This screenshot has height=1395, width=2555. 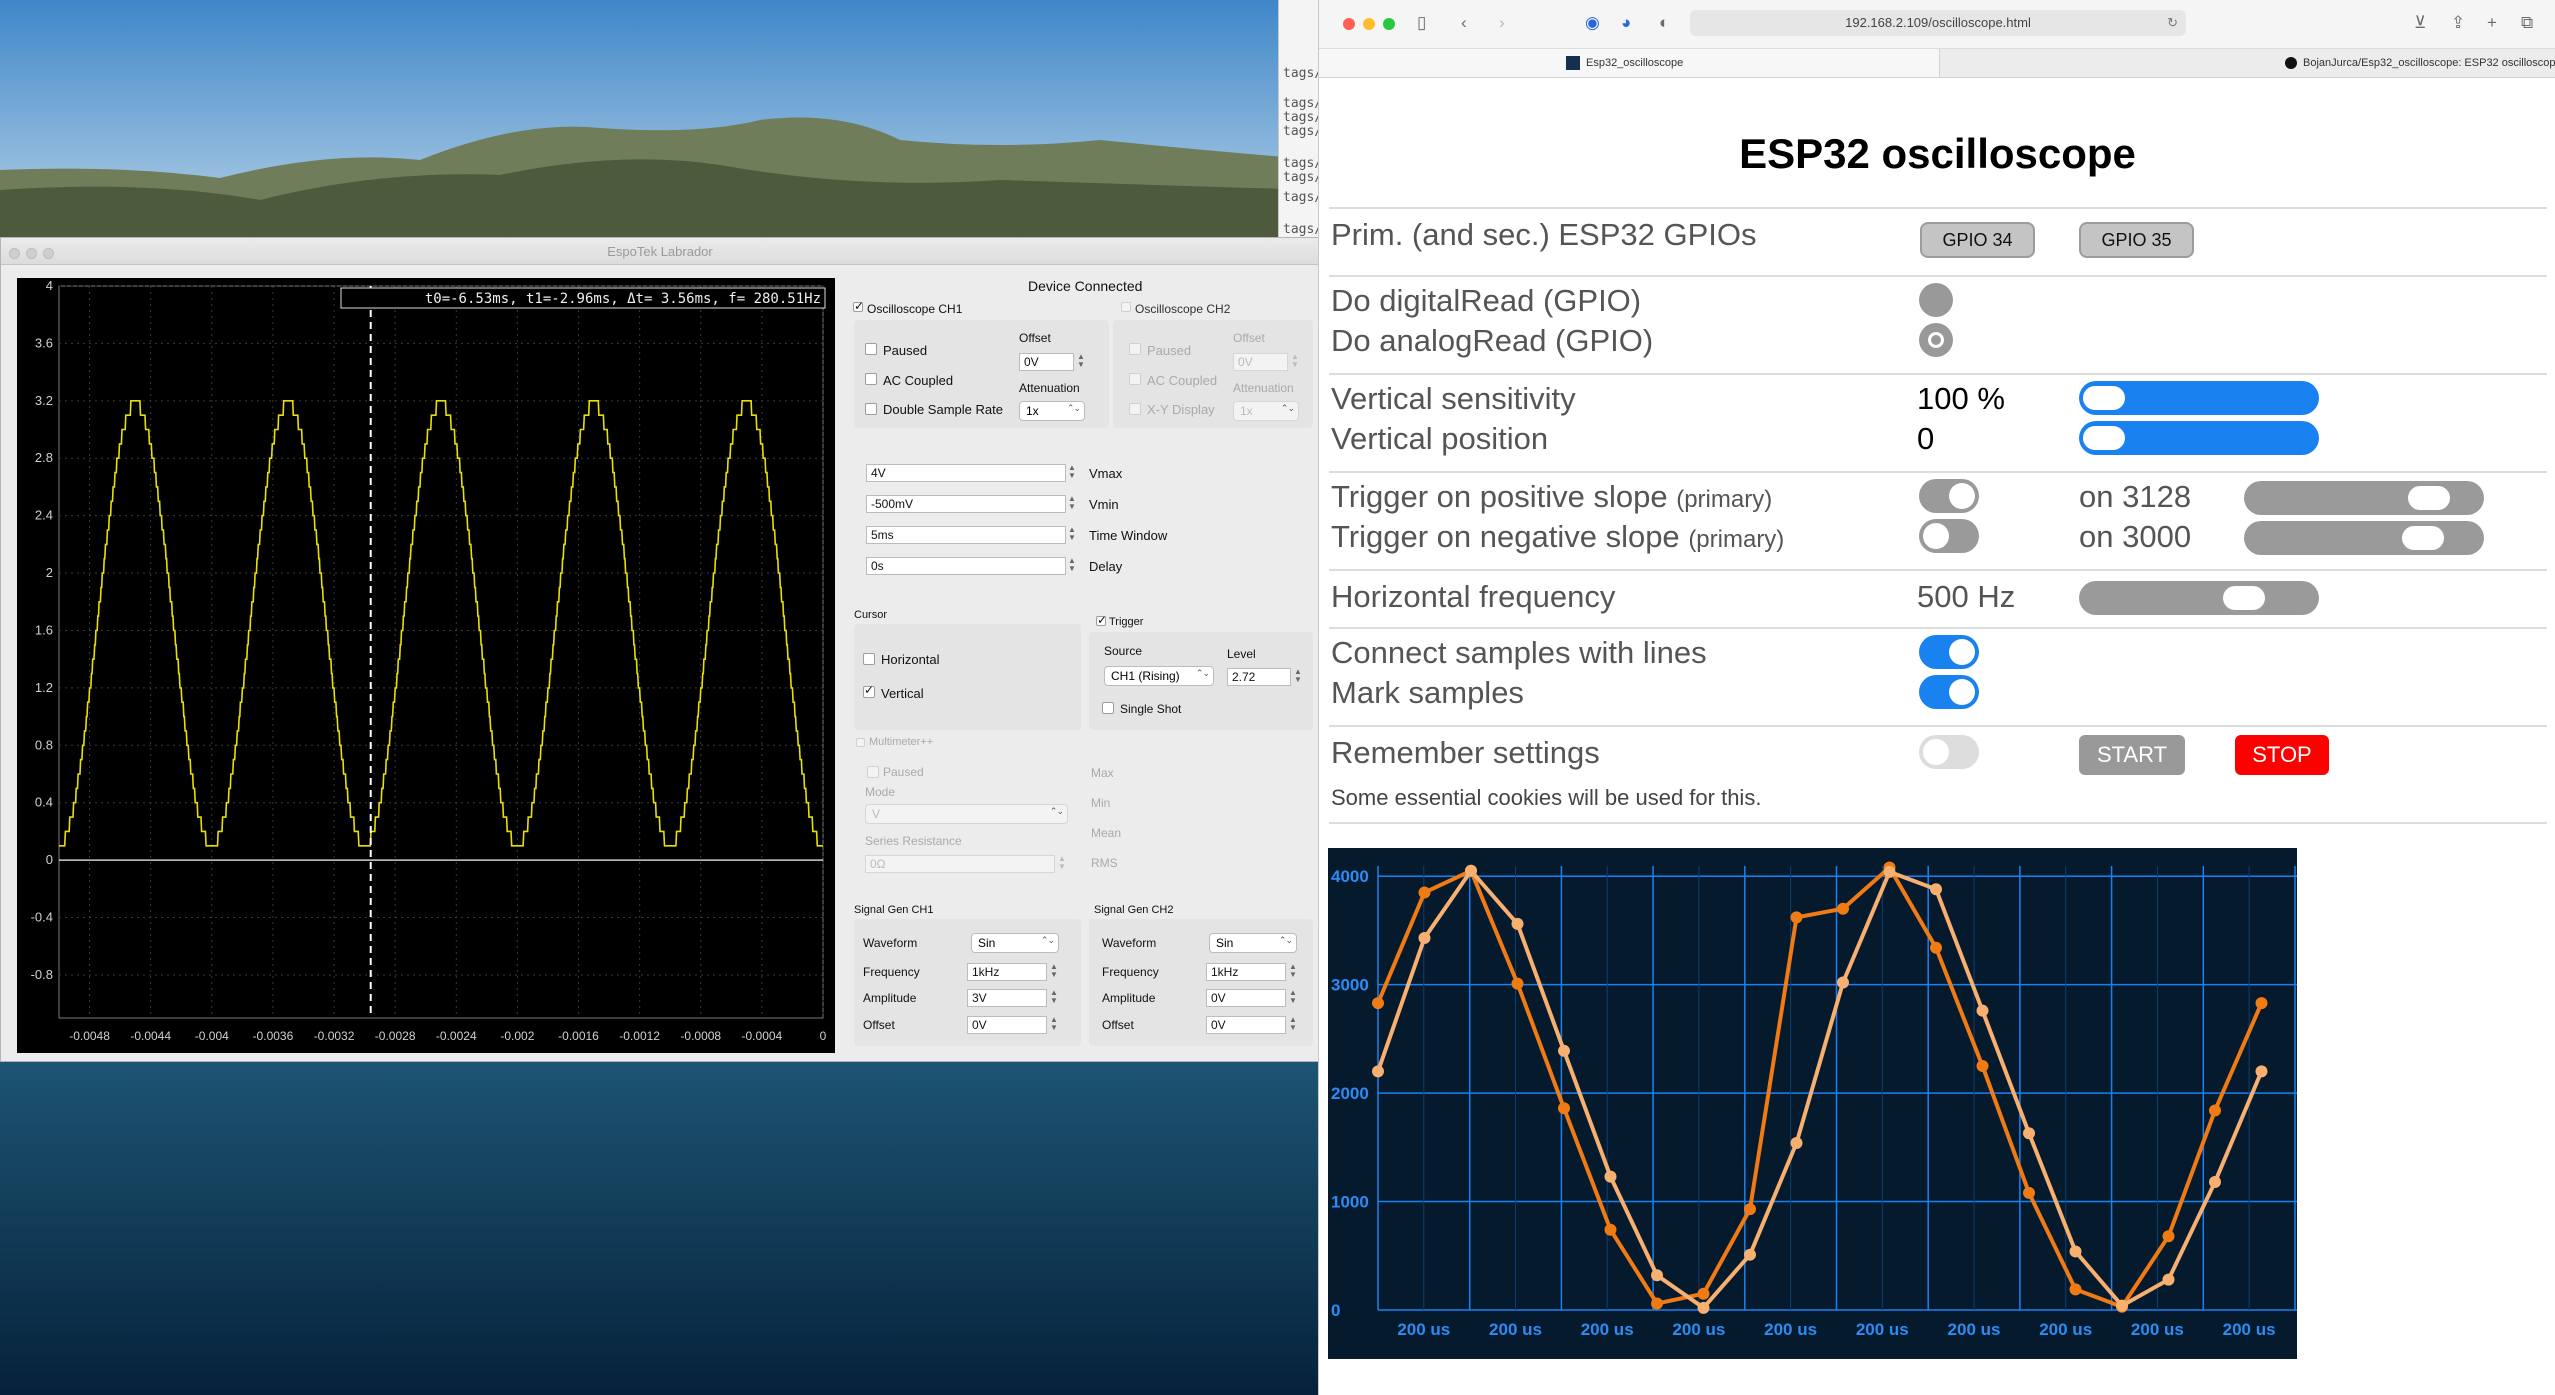 What do you see at coordinates (1629, 63) in the screenshot?
I see `tab-esp32-oscilloscope: Esp32_oscilloscope` at bounding box center [1629, 63].